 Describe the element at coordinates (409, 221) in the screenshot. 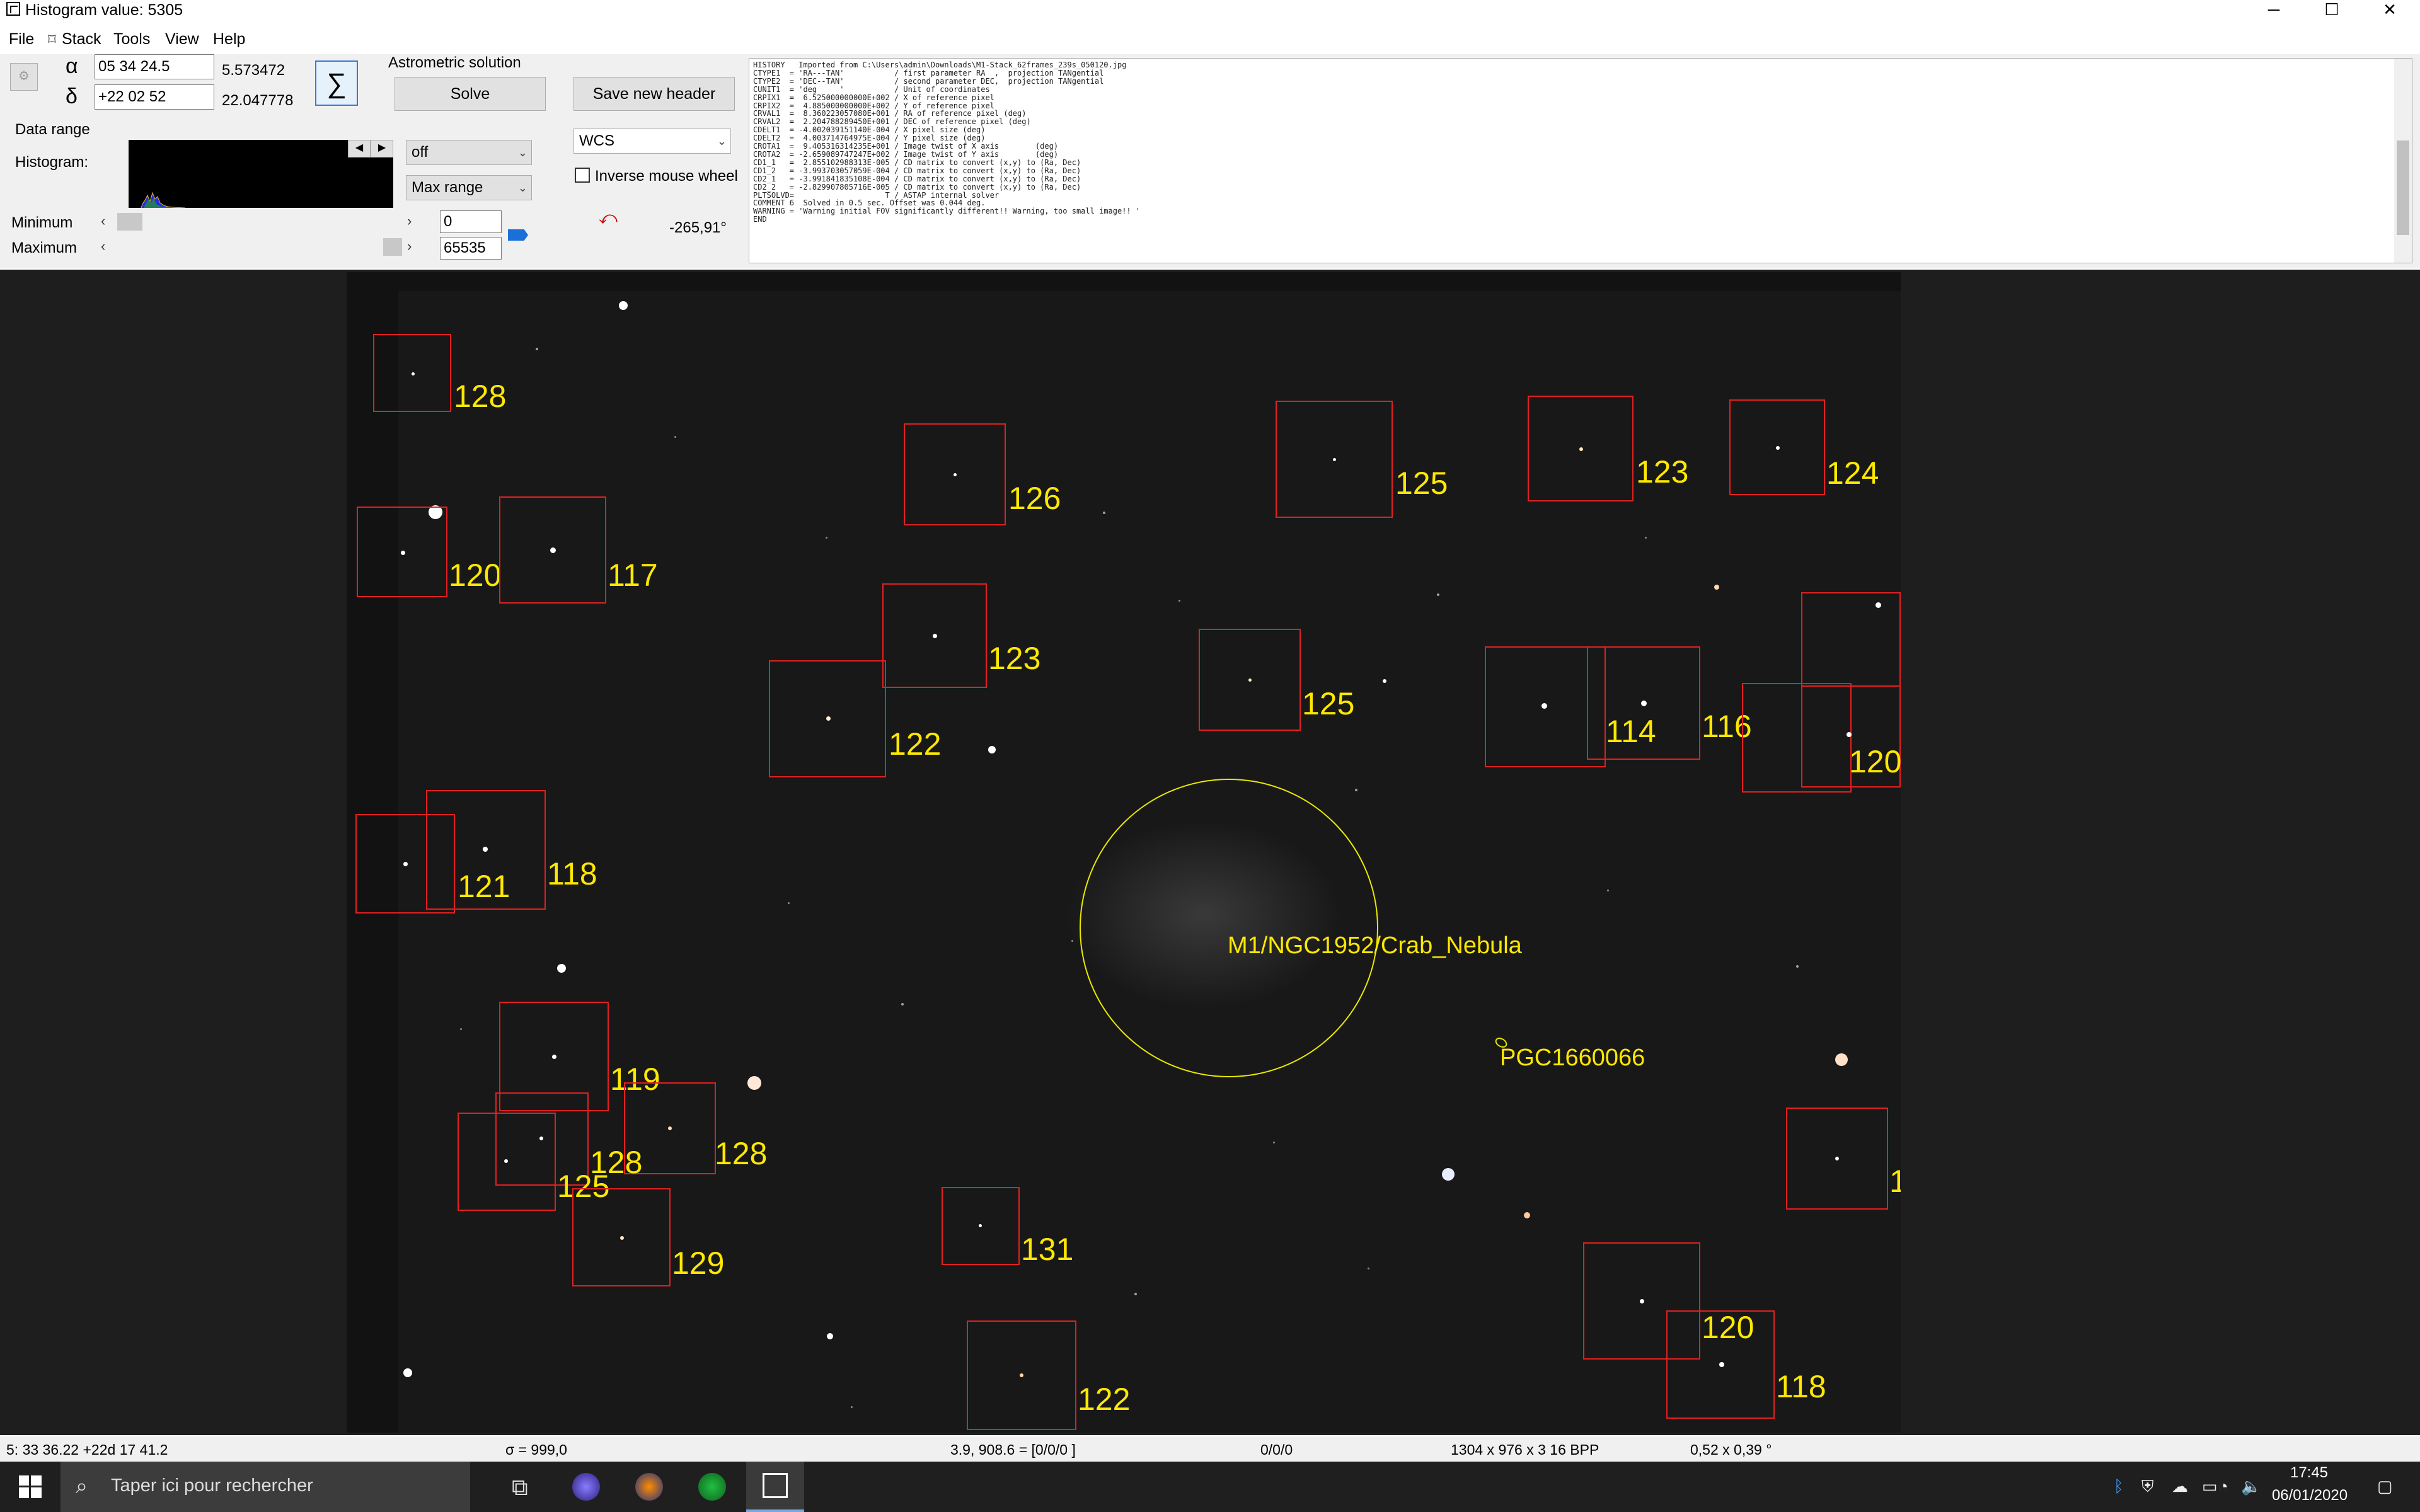

I see `minimum-right-arrow: ›` at that location.